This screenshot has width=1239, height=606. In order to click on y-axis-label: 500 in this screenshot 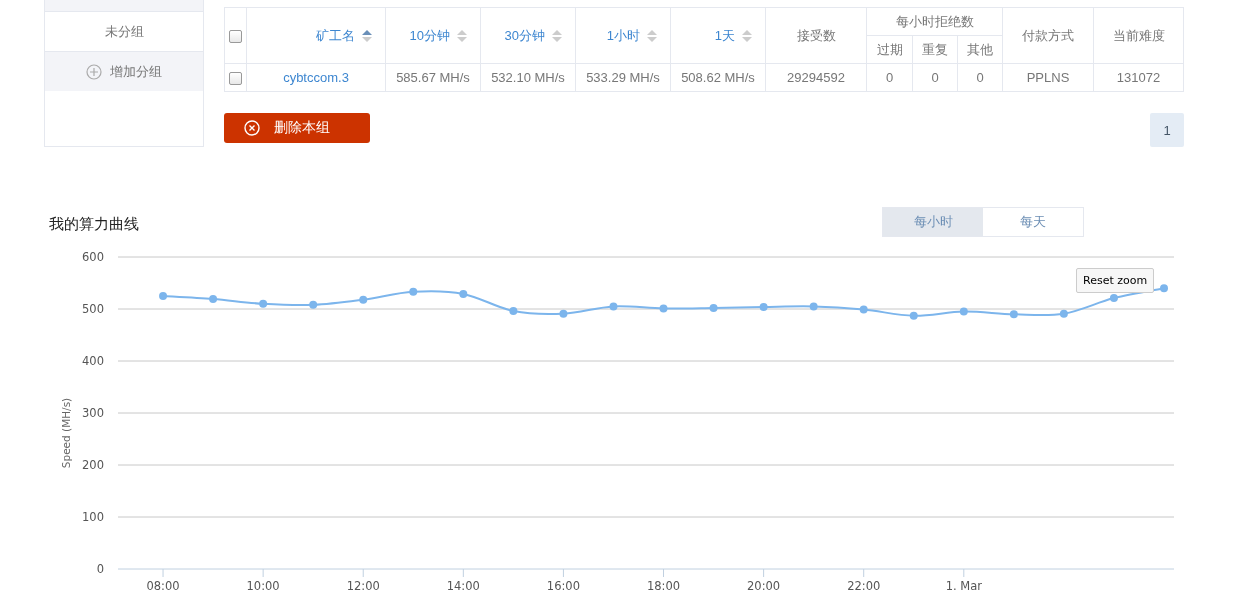, I will do `click(93, 309)`.